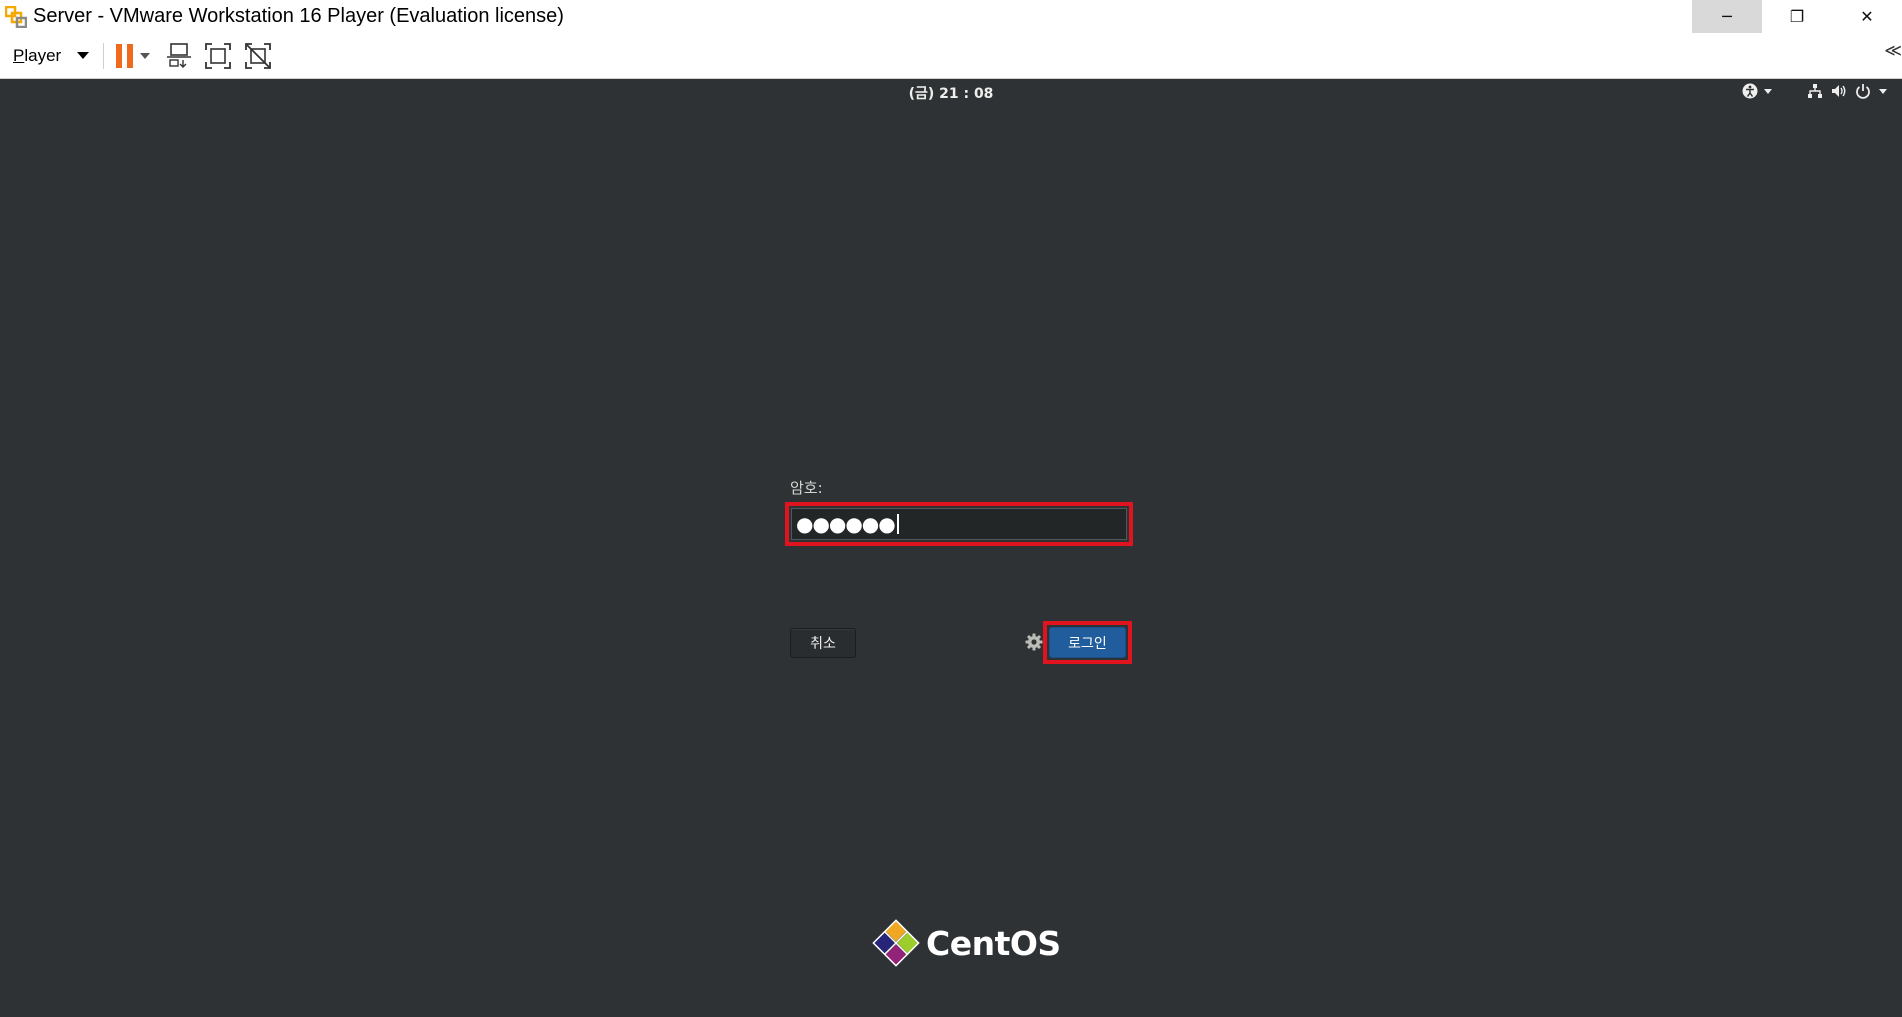 This screenshot has width=1902, height=1017. What do you see at coordinates (1034, 642) in the screenshot?
I see `gear-icon` at bounding box center [1034, 642].